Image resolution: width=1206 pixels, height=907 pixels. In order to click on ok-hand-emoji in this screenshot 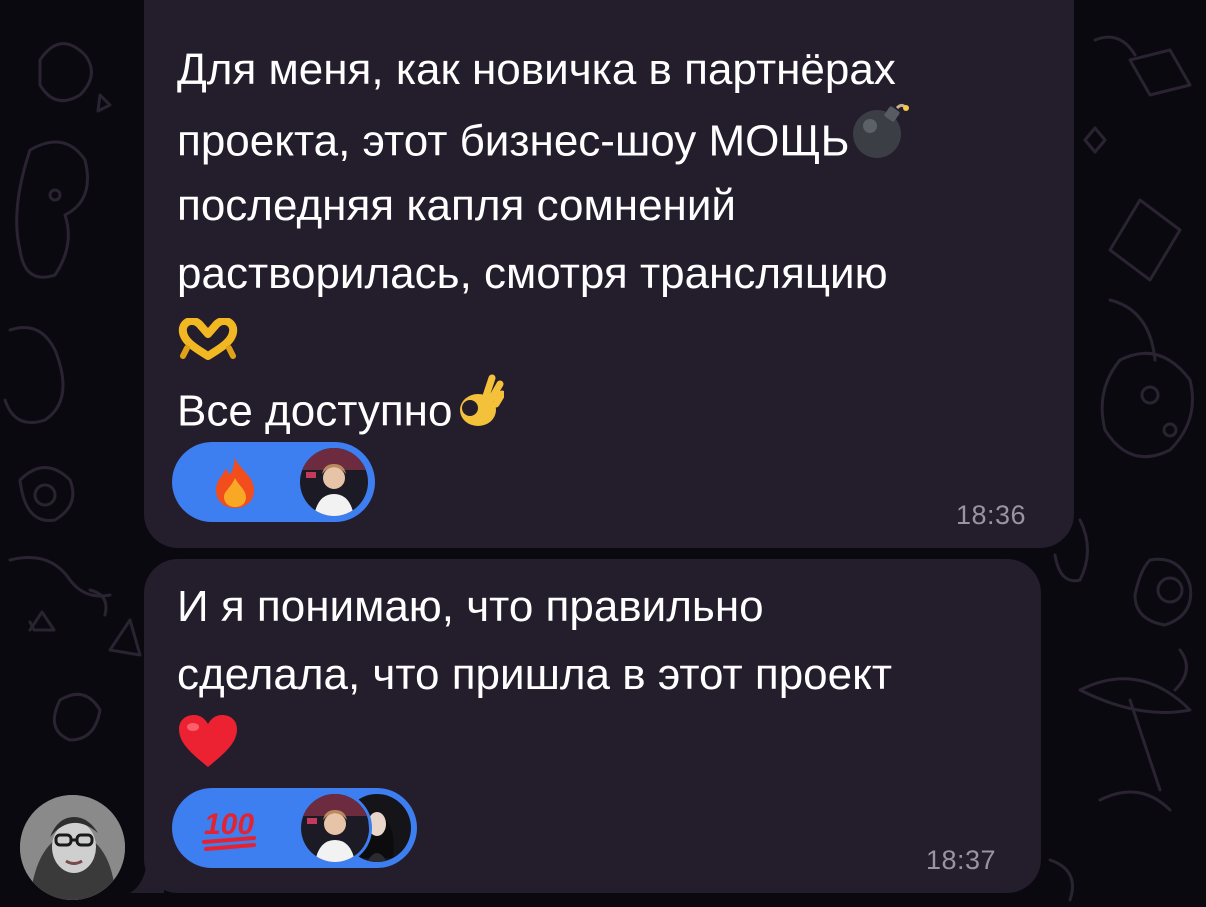, I will do `click(479, 412)`.